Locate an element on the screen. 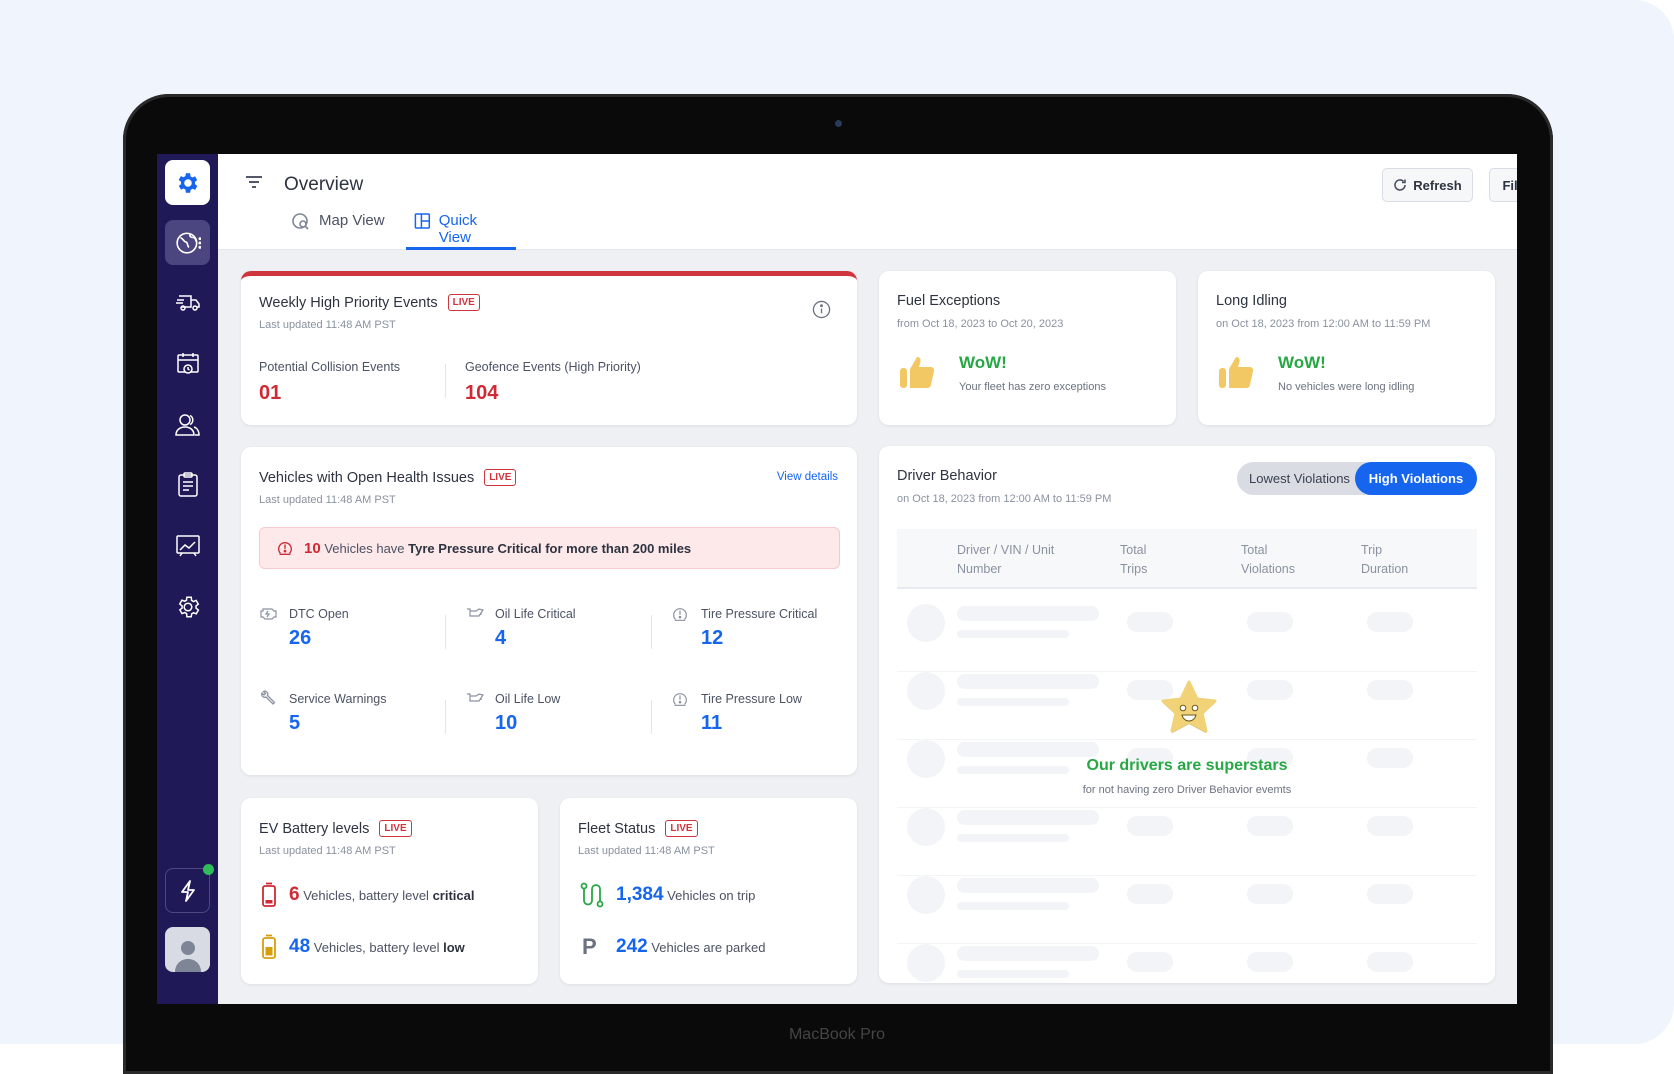 The height and width of the screenshot is (1074, 1674). date-range: from Oct 18, 2023 to Oct 20, 2023 is located at coordinates (980, 324).